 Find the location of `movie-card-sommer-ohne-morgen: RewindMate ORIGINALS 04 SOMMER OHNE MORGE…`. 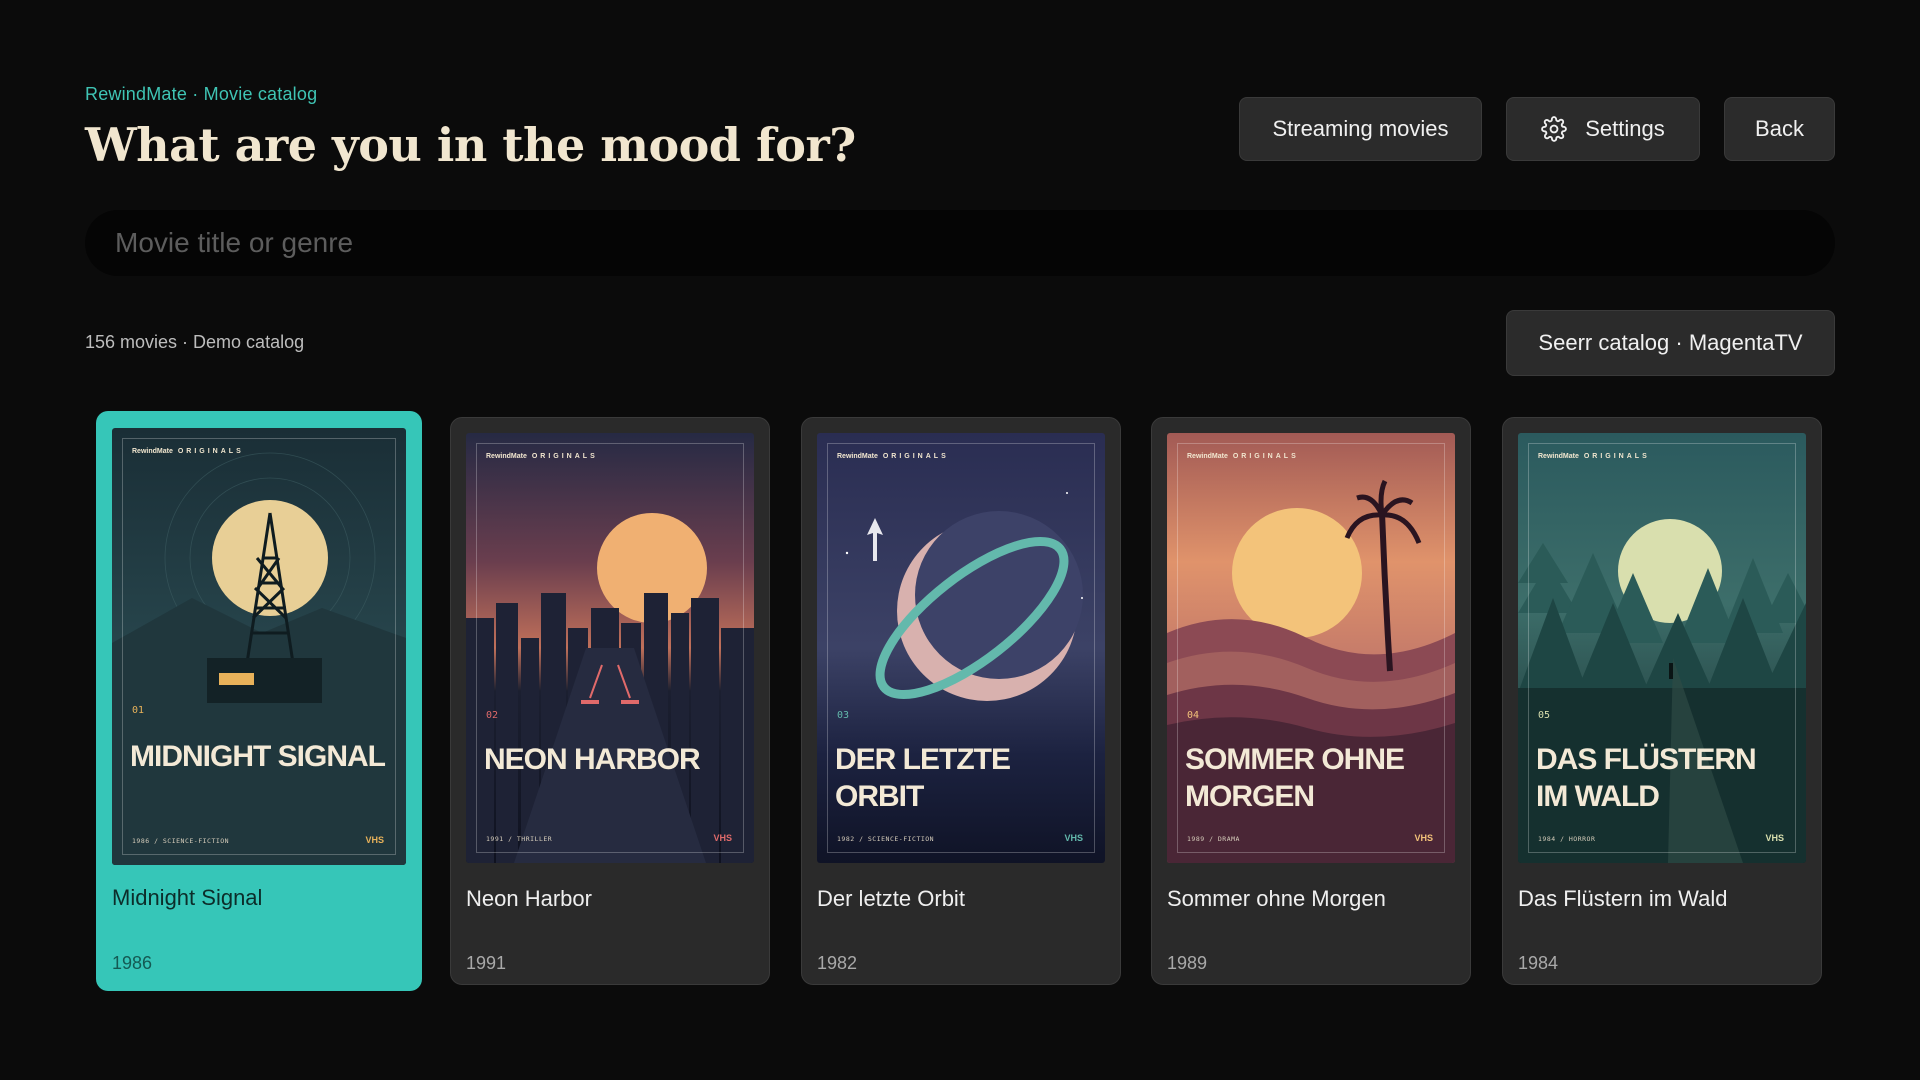

movie-card-sommer-ohne-morgen: RewindMate ORIGINALS 04 SOMMER OHNE MORGE… is located at coordinates (1311, 701).